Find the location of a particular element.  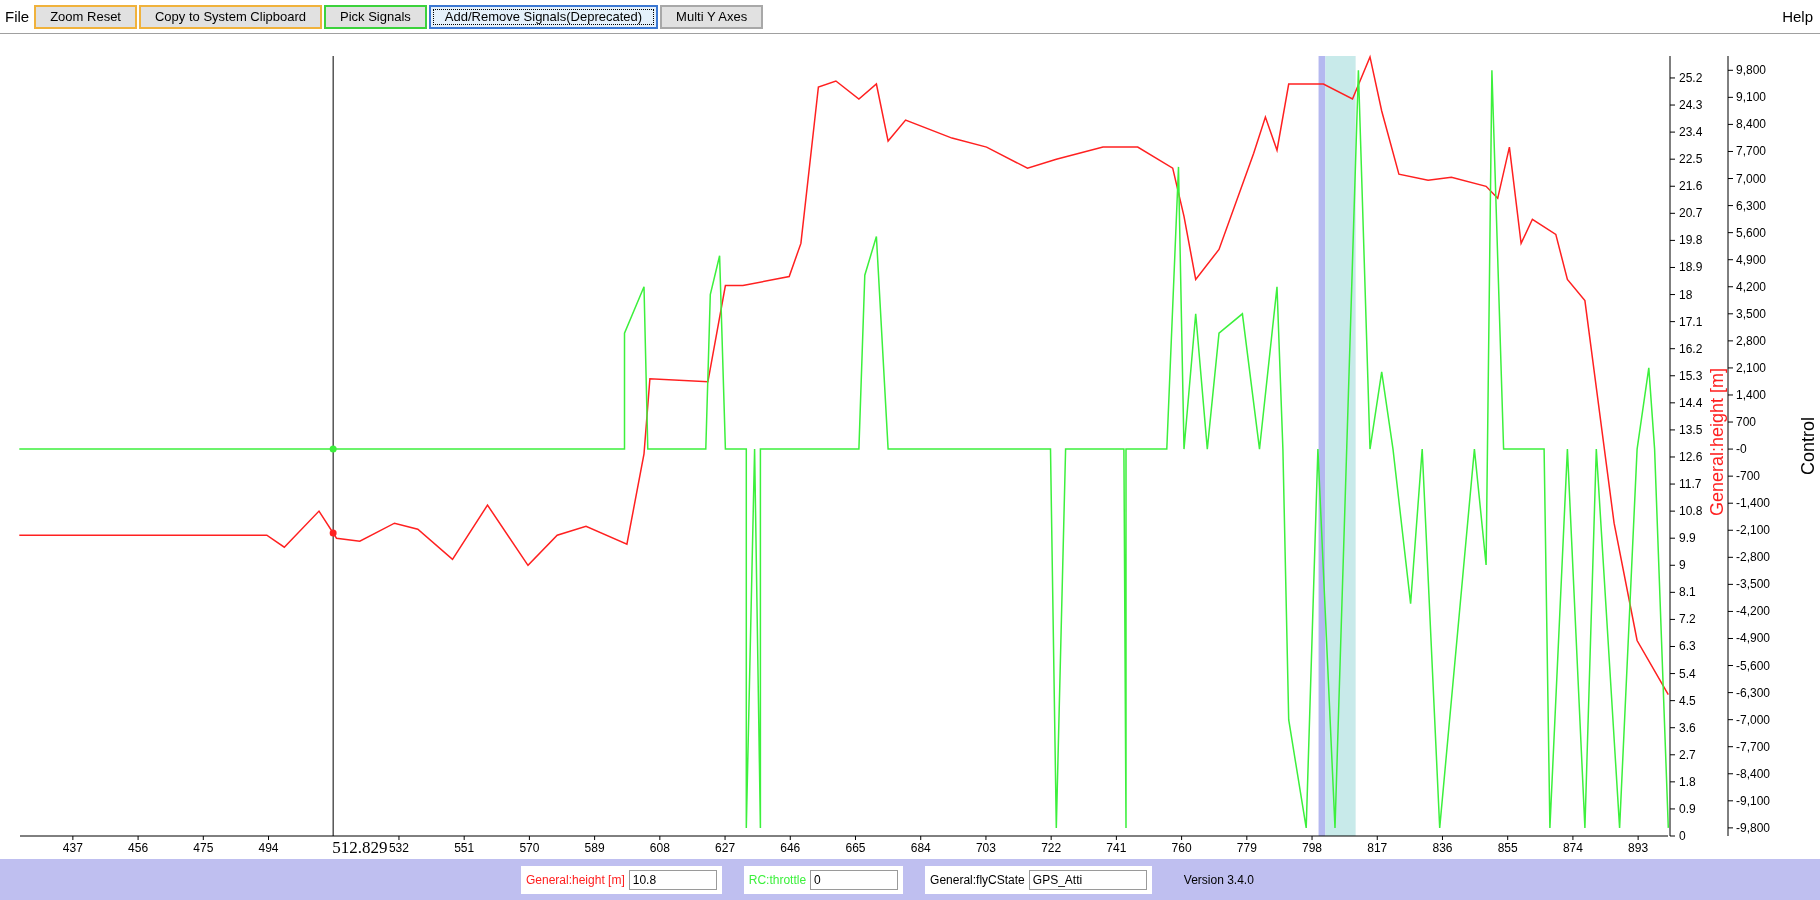

x-tick-label: 627 is located at coordinates (725, 848).